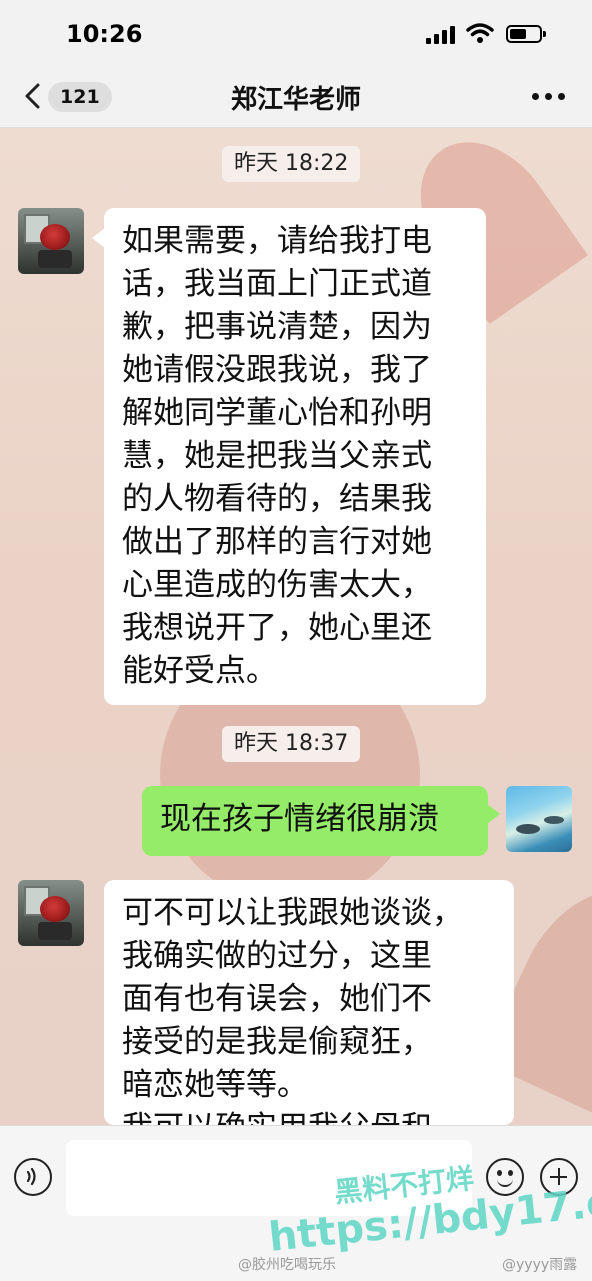 The width and height of the screenshot is (592, 1281). Describe the element at coordinates (104, 34) in the screenshot. I see `status-time: 10:26` at that location.